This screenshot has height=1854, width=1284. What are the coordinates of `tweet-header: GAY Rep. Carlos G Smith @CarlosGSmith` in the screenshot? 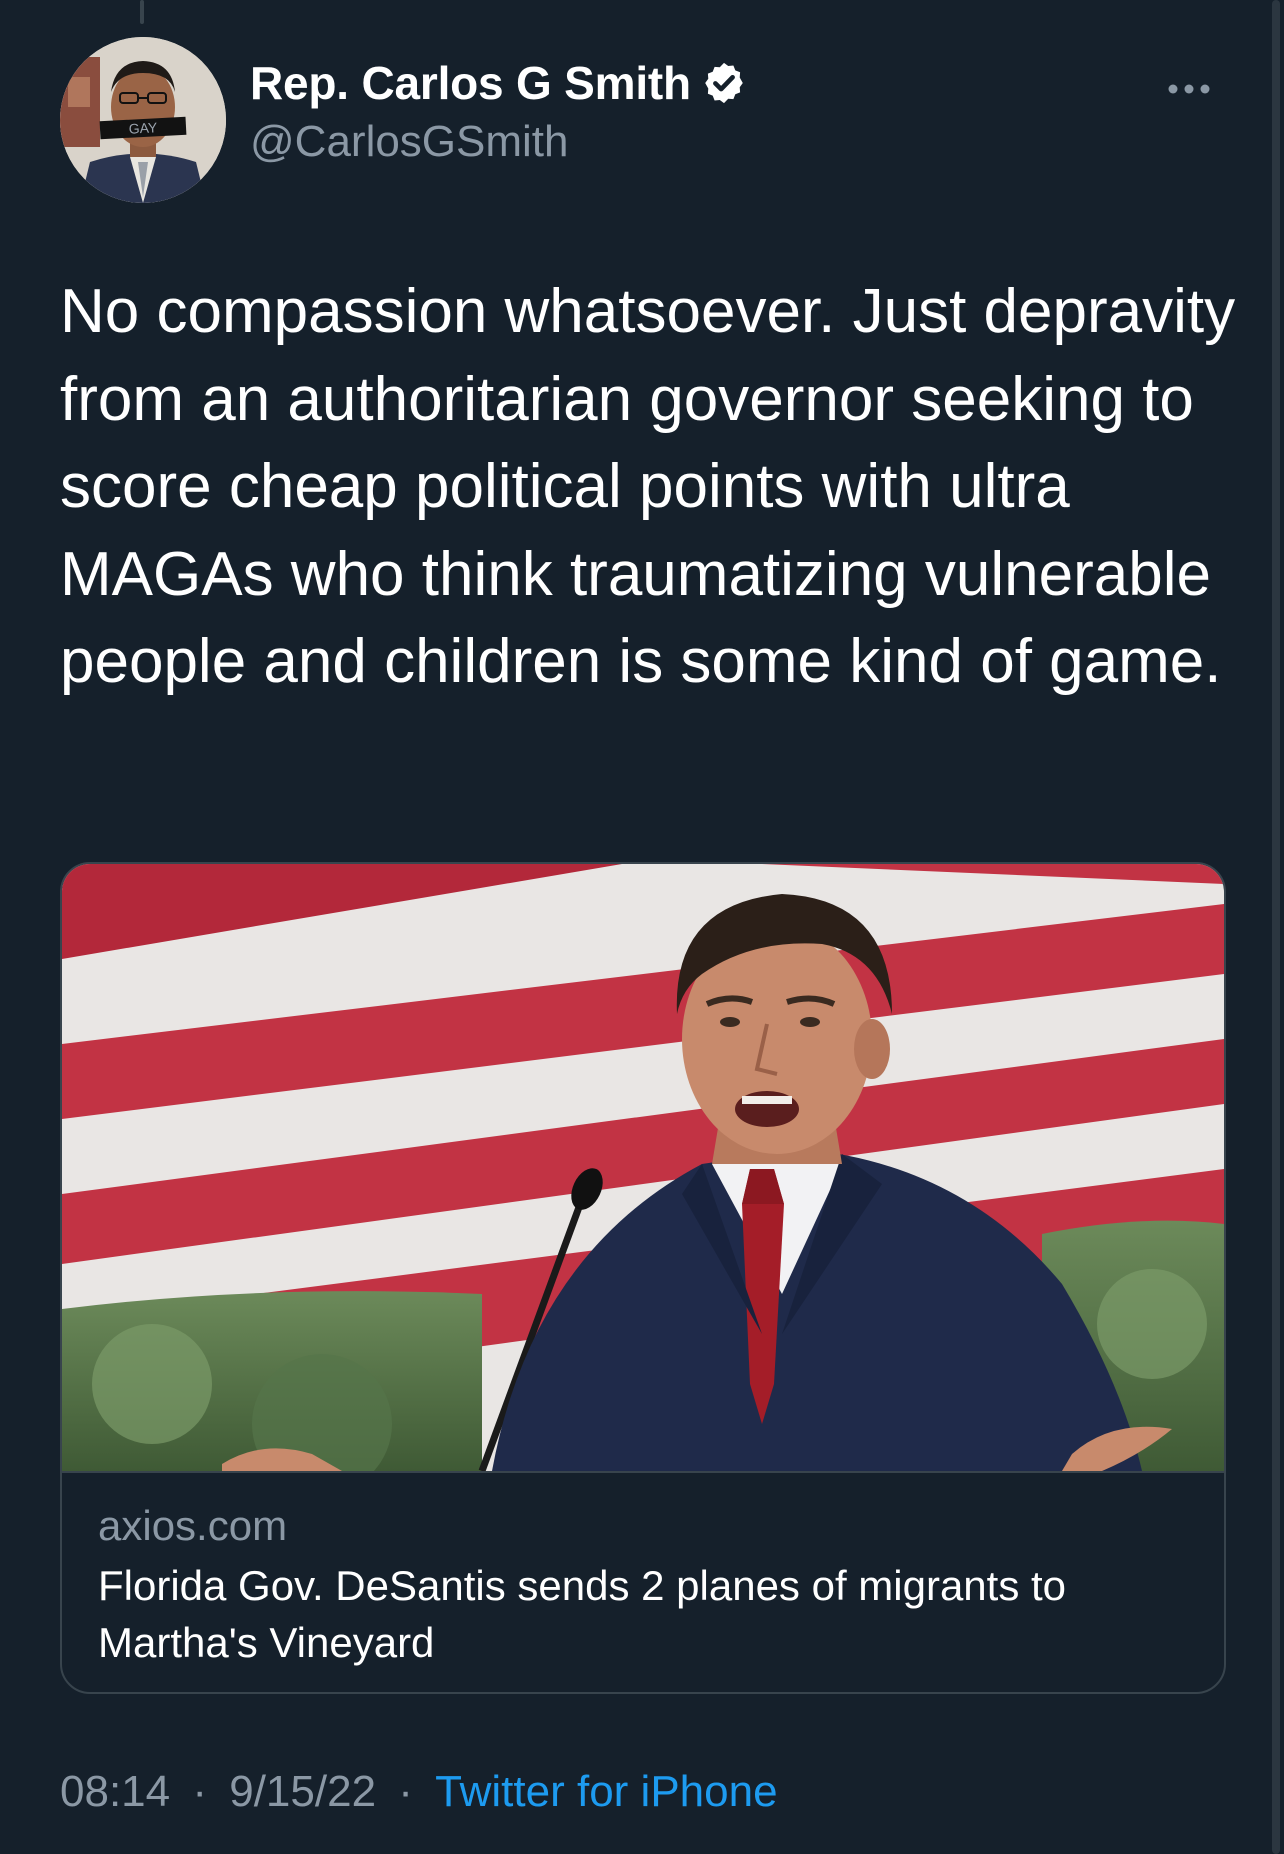 It's located at (652, 120).